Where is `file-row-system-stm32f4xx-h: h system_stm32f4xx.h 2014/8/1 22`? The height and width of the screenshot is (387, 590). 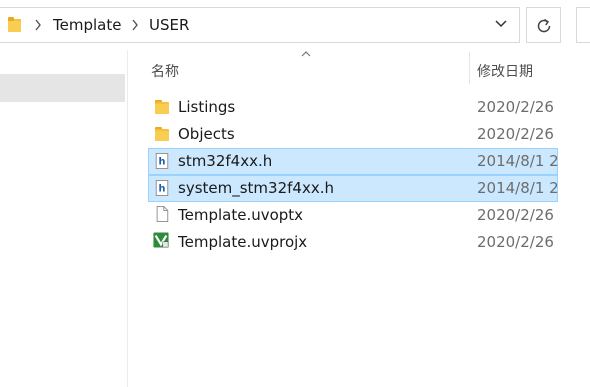
file-row-system-stm32f4xx-h: h system_stm32f4xx.h 2014/8/1 22 is located at coordinates (353, 188).